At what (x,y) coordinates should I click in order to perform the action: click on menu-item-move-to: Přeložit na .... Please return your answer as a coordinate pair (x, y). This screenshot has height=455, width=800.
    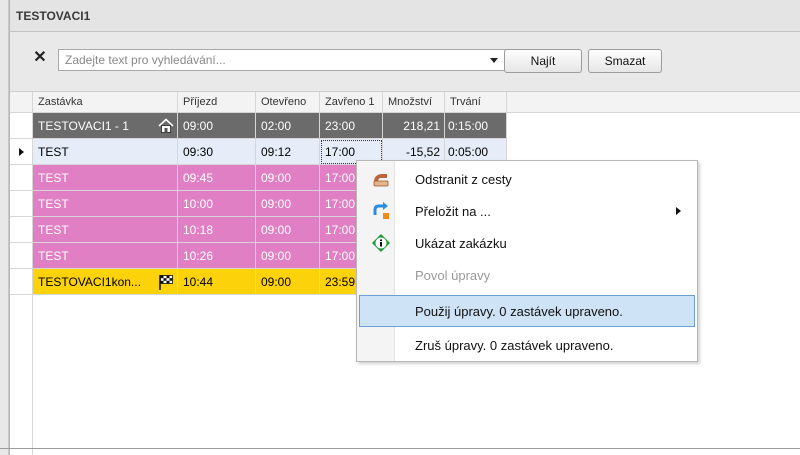
    Looking at the image, I should click on (527, 211).